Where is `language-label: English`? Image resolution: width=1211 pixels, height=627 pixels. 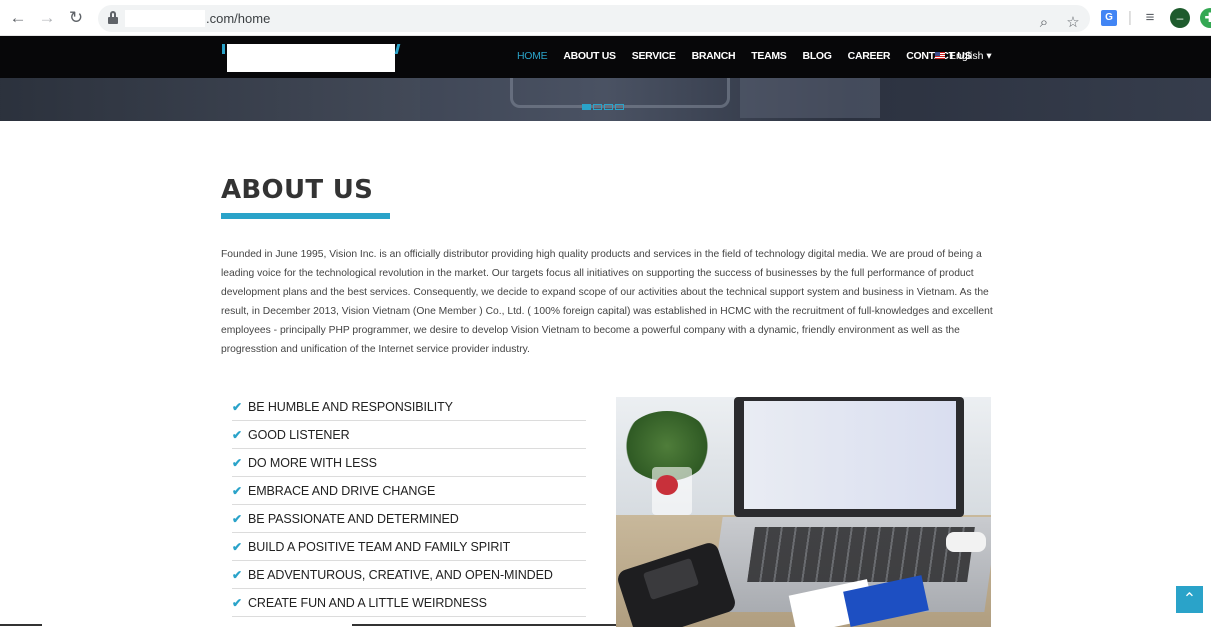
language-label: English is located at coordinates (966, 56).